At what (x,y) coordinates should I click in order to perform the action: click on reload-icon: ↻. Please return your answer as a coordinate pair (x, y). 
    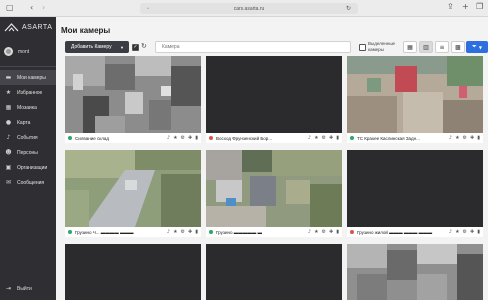
    Looking at the image, I should click on (348, 8).